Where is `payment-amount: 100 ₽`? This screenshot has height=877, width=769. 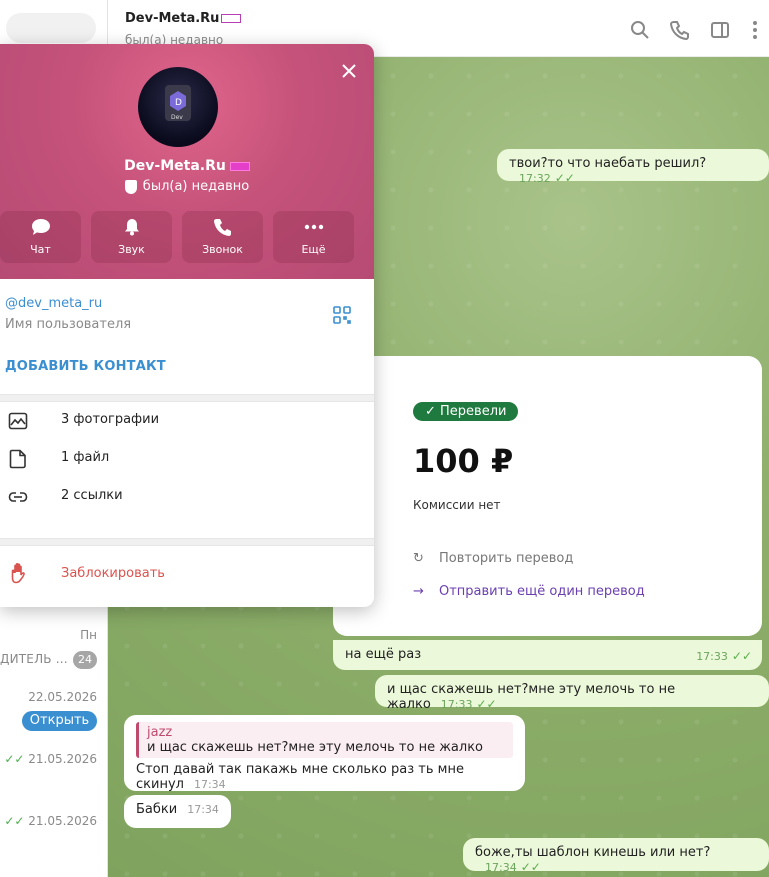 payment-amount: 100 ₽ is located at coordinates (463, 461).